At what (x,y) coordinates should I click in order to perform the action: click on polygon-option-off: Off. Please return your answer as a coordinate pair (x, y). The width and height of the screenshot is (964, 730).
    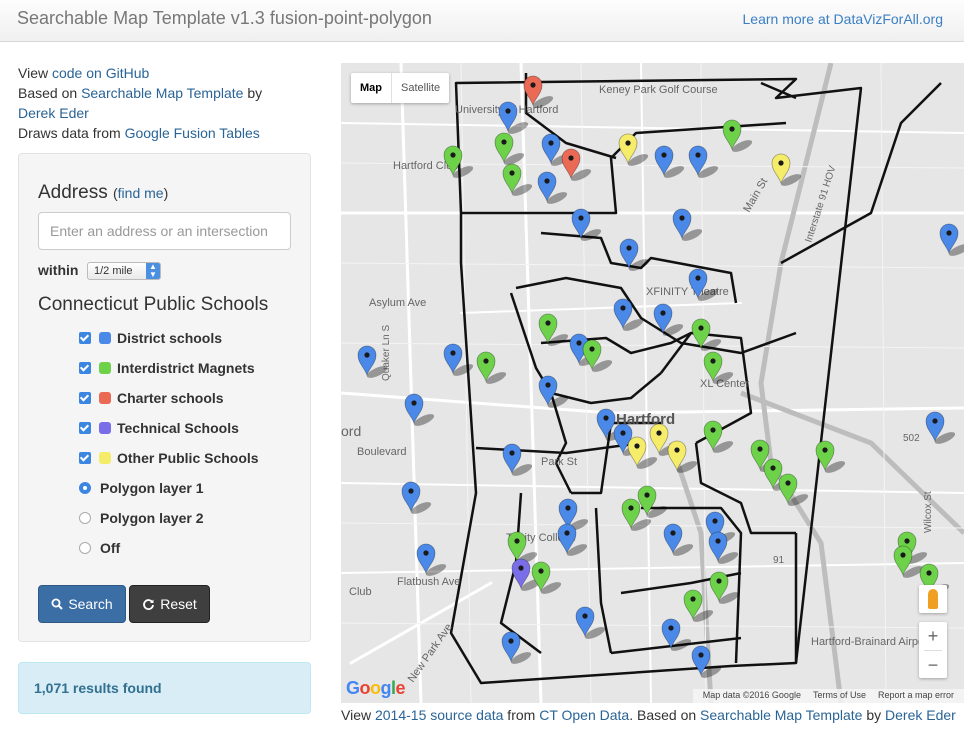
    Looking at the image, I should click on (169, 548).